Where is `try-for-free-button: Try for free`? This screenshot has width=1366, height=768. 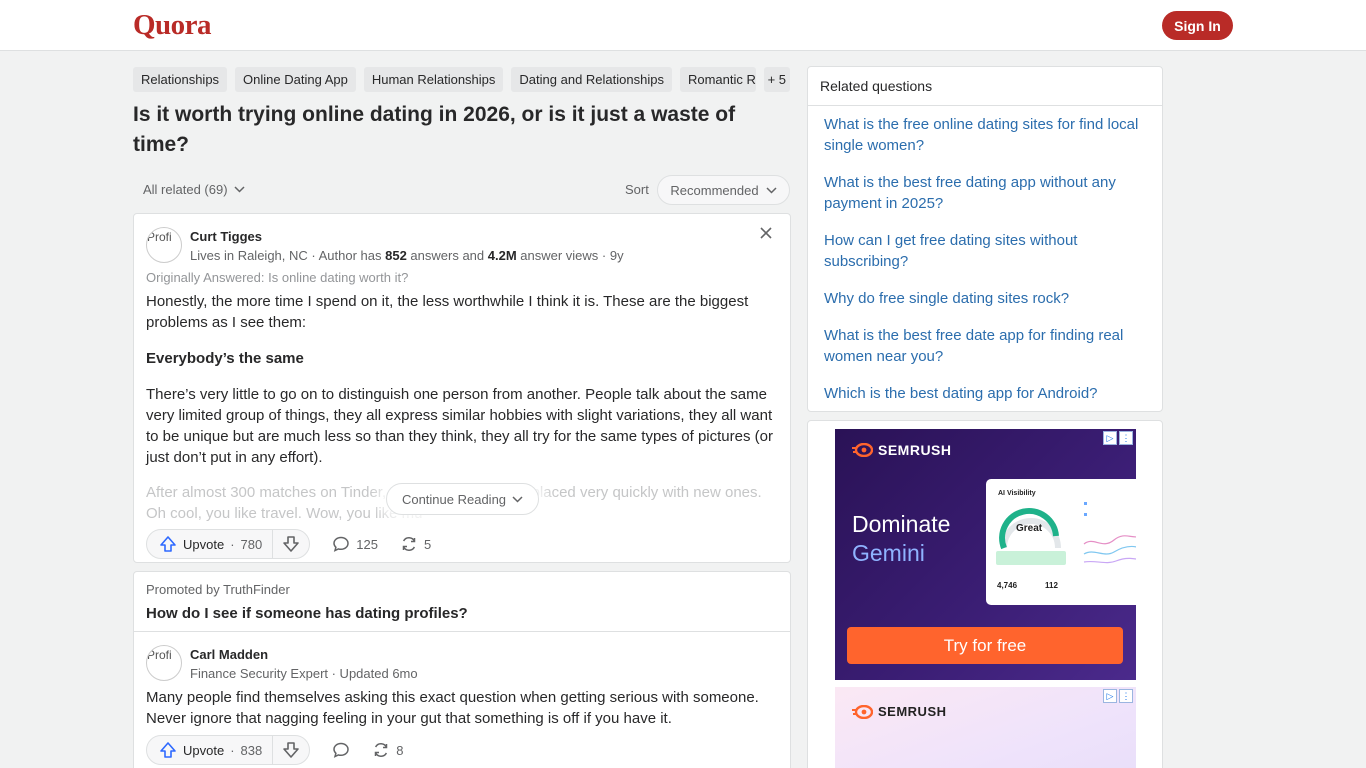 try-for-free-button: Try for free is located at coordinates (985, 645).